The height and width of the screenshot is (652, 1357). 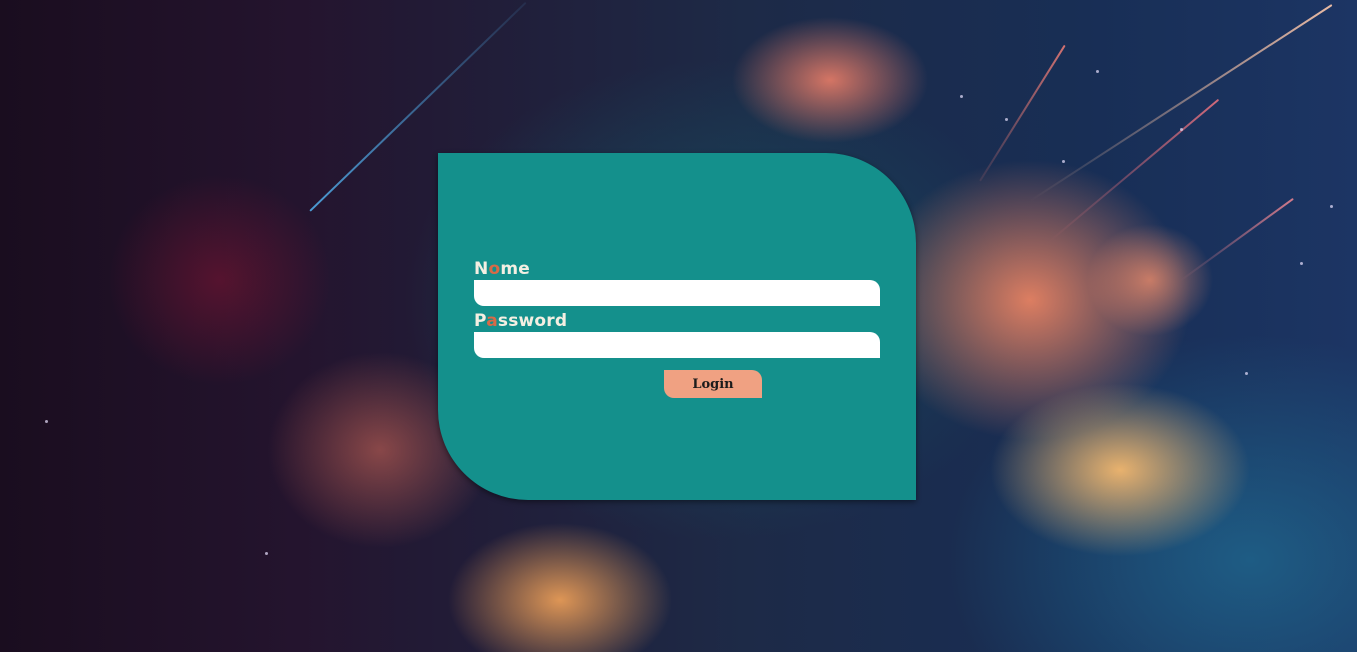 What do you see at coordinates (481, 269) in the screenshot?
I see `name-label-first: N` at bounding box center [481, 269].